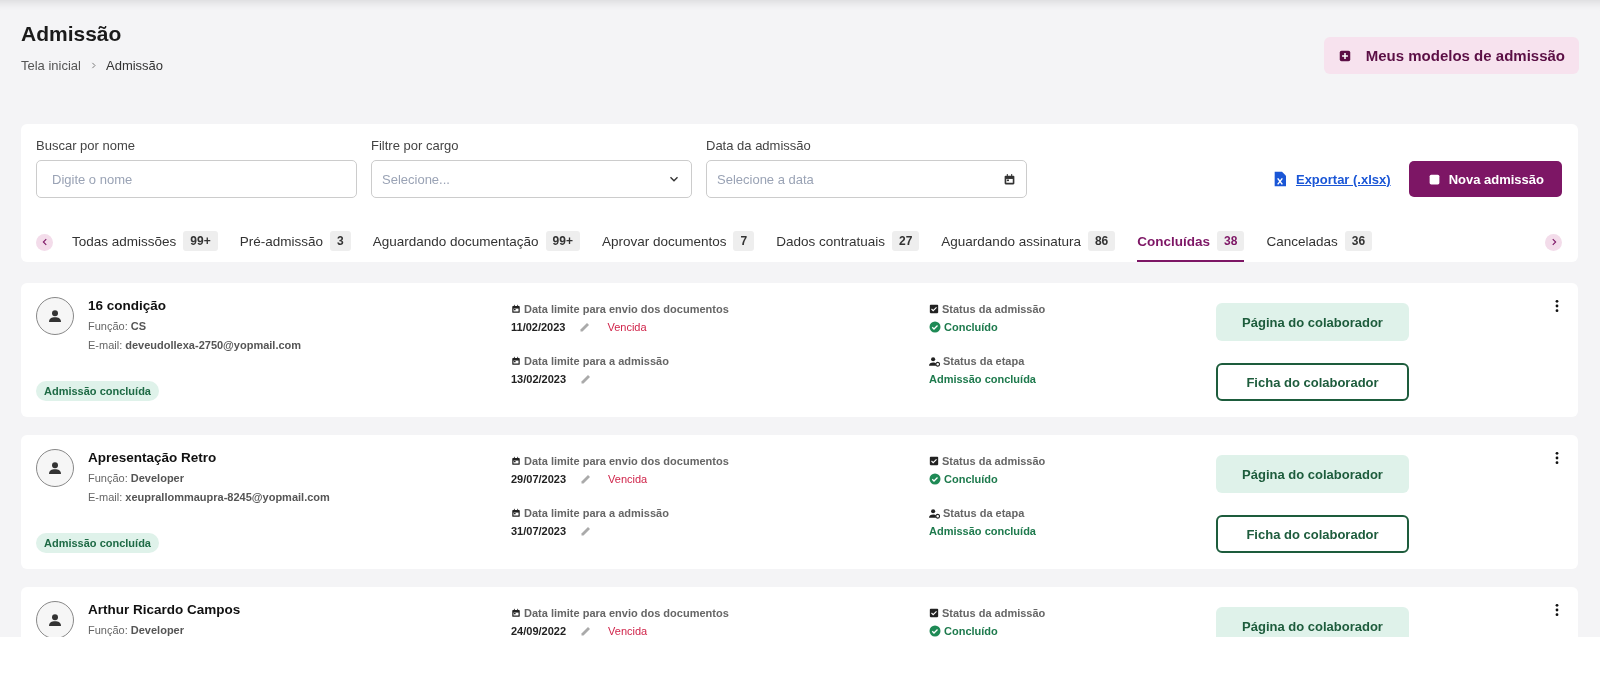 This screenshot has height=675, width=1600. Describe the element at coordinates (93, 65) in the screenshot. I see `chevron-right-icon` at that location.